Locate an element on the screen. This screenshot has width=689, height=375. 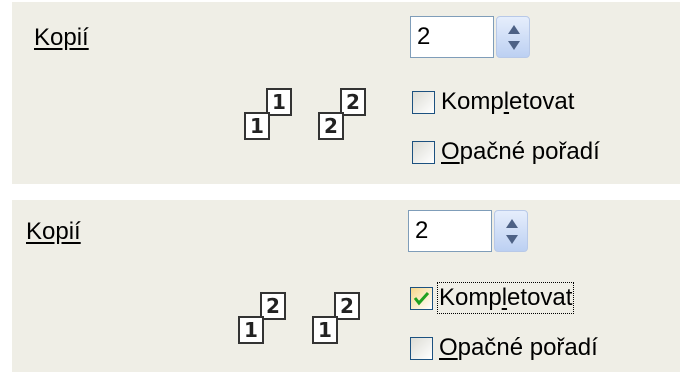
checkmark-icon is located at coordinates (421, 298).